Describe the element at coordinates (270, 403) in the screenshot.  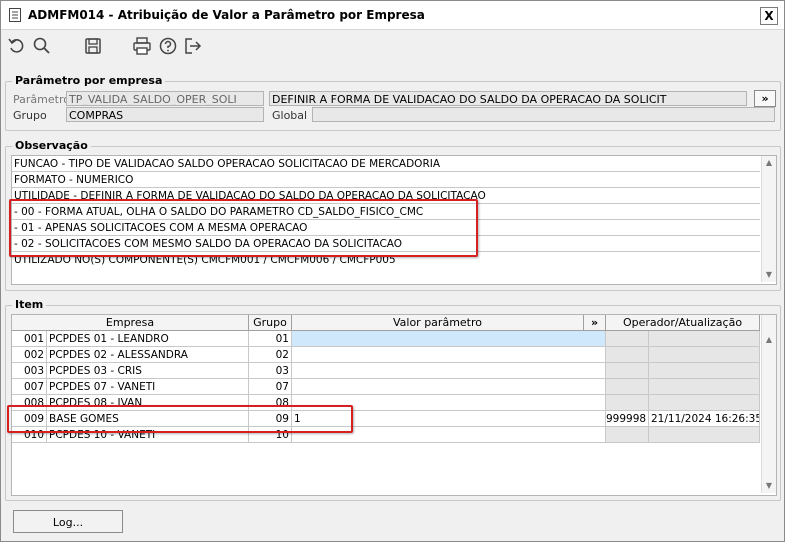
I see `cell-grupo: 08` at that location.